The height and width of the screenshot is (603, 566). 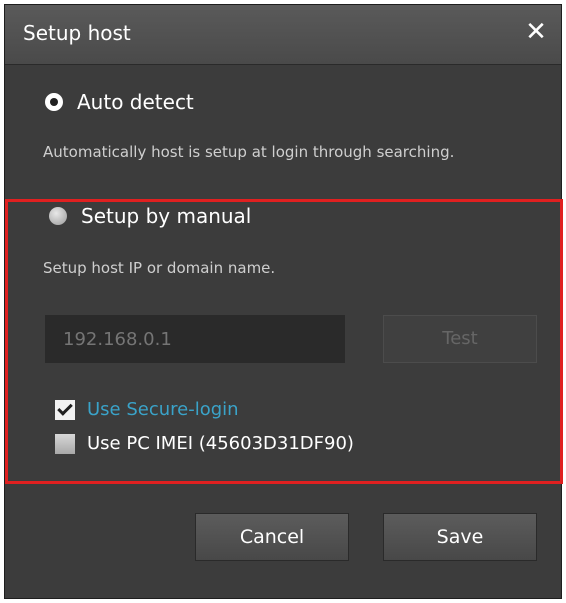 What do you see at coordinates (460, 339) in the screenshot?
I see `test-button: Test` at bounding box center [460, 339].